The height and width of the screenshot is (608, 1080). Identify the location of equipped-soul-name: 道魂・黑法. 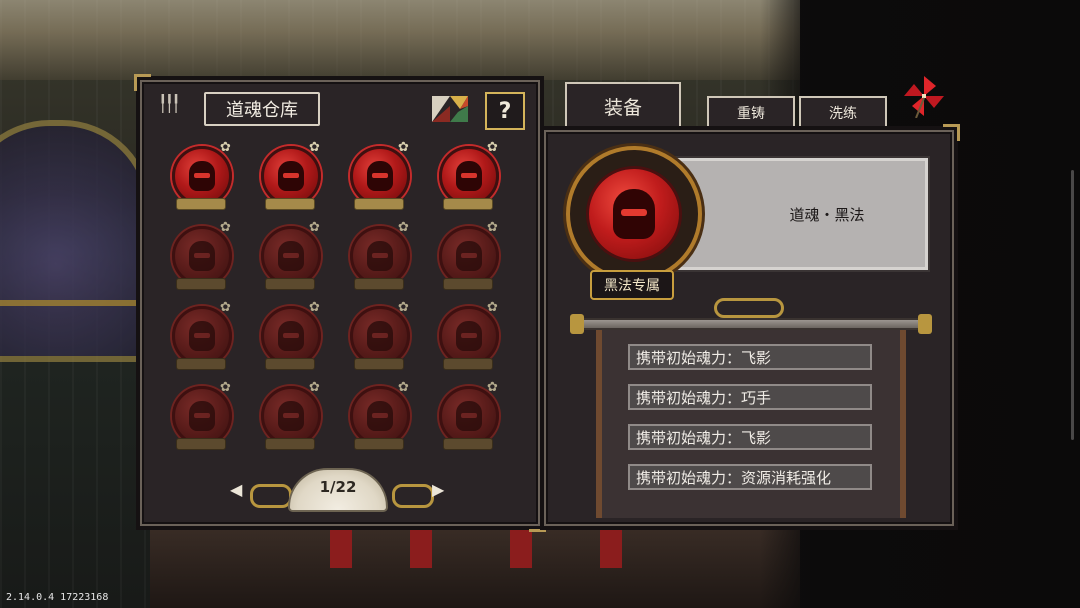
(797, 214).